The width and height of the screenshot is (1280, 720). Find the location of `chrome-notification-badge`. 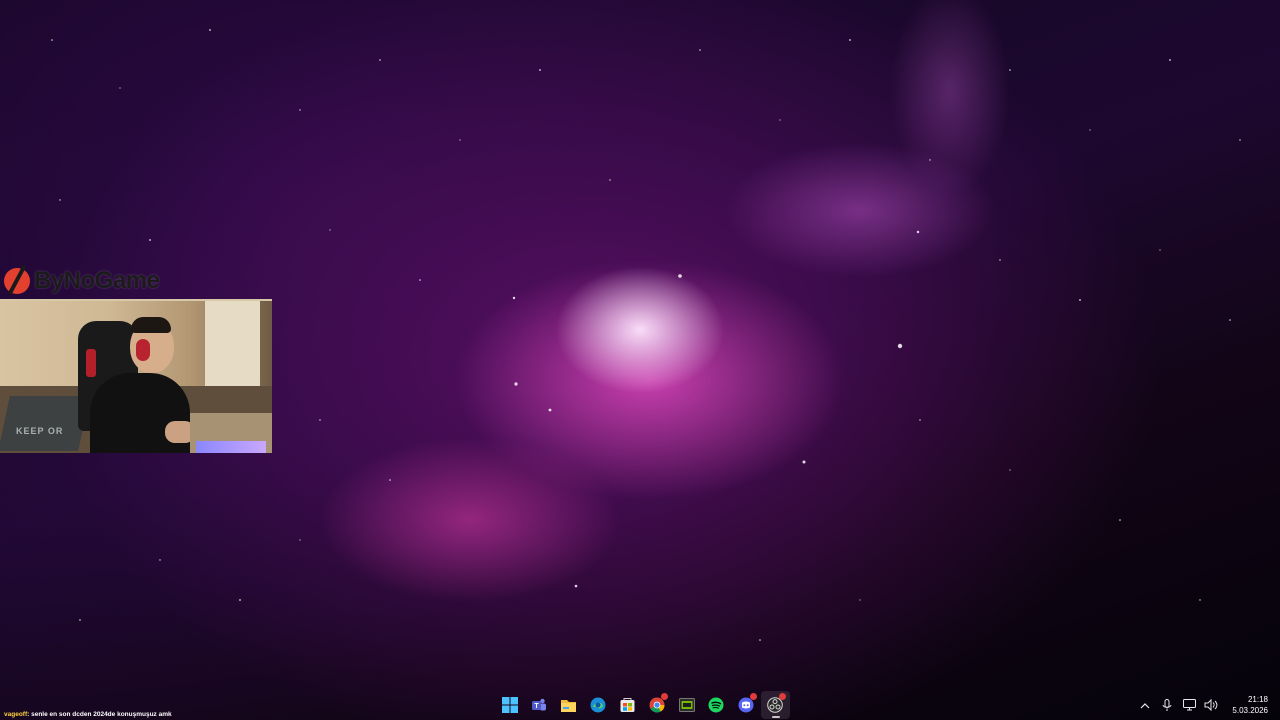

chrome-notification-badge is located at coordinates (664, 696).